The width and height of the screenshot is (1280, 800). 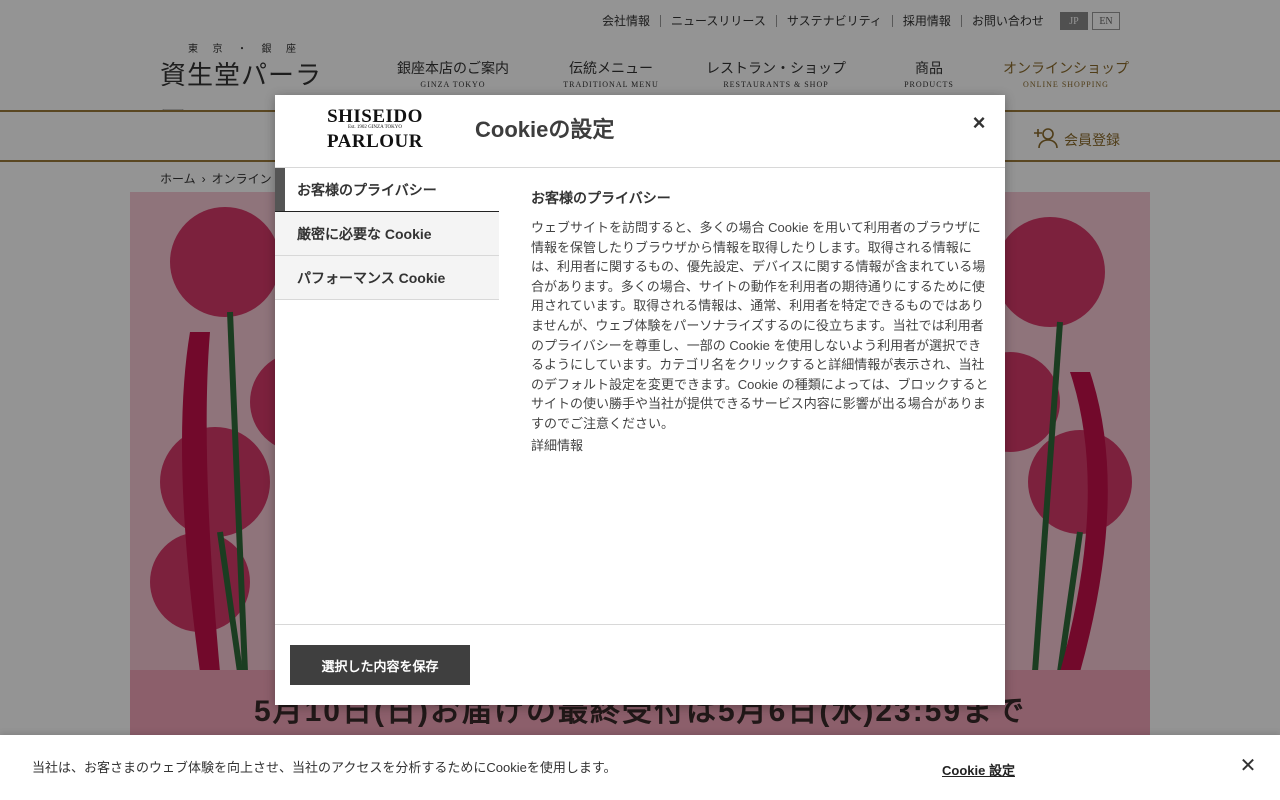 I want to click on dialog-footer: 選択した内容を保存, so click(x=640, y=664).